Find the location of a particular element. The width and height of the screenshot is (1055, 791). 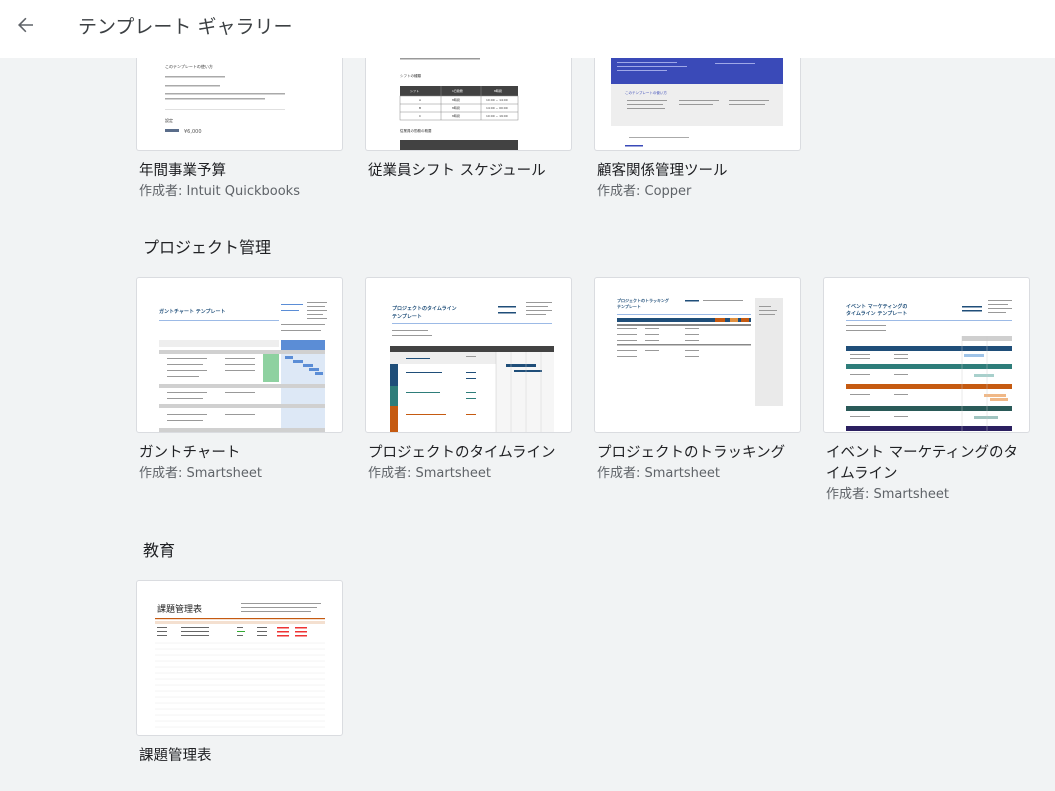

arrow-back-icon is located at coordinates (25, 25).